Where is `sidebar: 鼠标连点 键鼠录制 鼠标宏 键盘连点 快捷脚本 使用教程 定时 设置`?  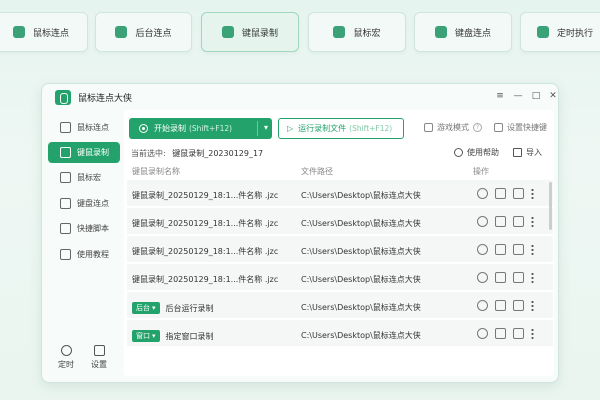 sidebar: 鼠标连点 键鼠录制 鼠标宏 键盘连点 快捷脚本 使用教程 定时 设置 is located at coordinates (83, 246).